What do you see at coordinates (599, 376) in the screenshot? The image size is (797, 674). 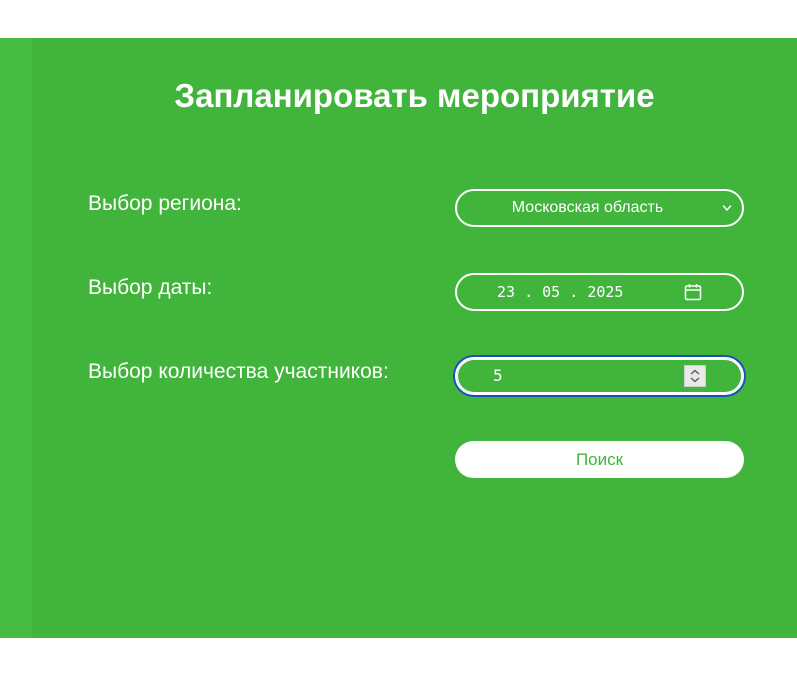 I see `participants-input: 5` at bounding box center [599, 376].